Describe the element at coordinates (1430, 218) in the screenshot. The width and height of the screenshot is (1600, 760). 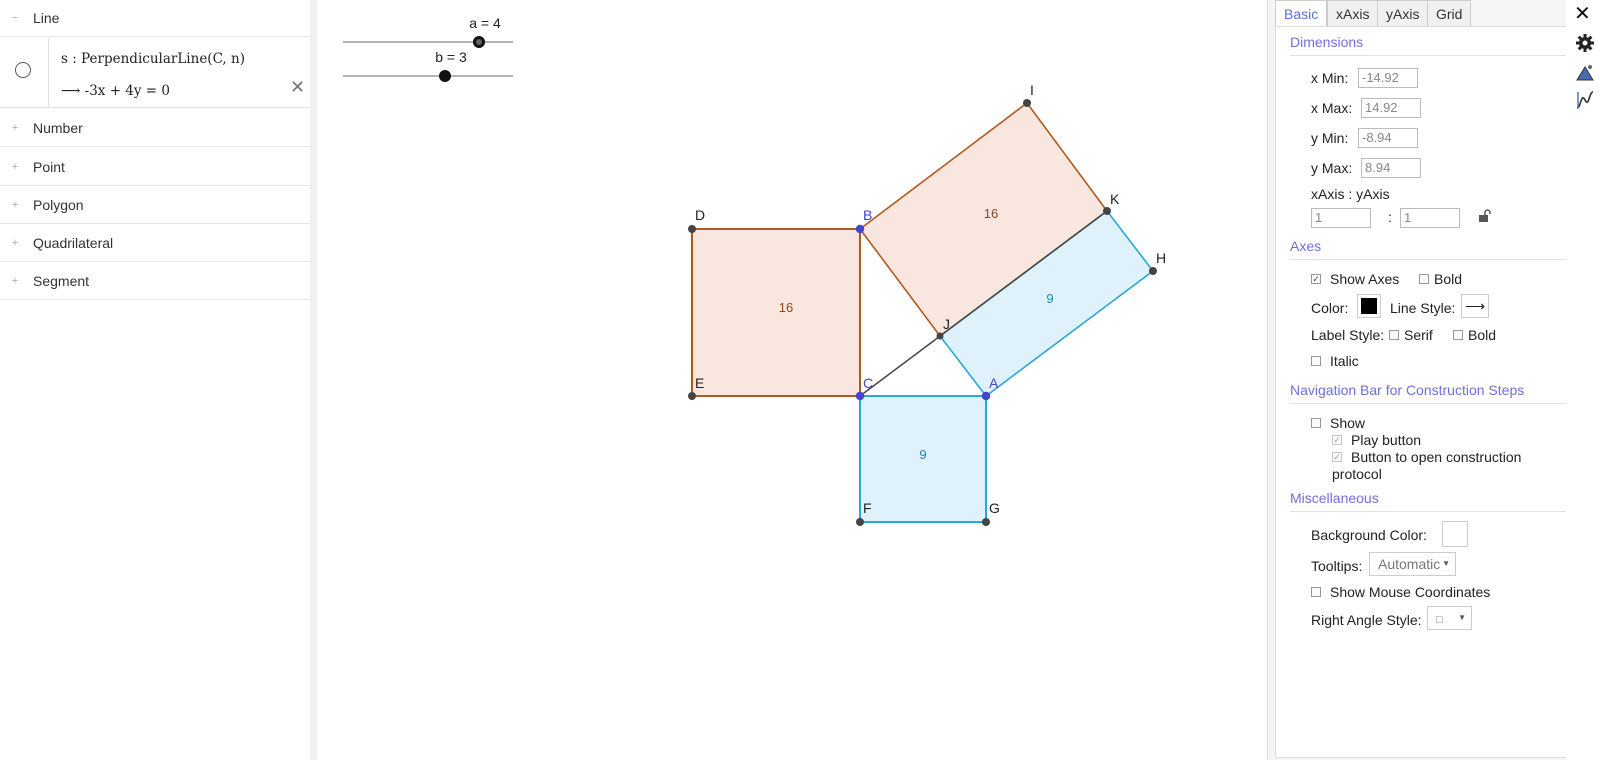
I see `ratio-y-field: 1` at that location.